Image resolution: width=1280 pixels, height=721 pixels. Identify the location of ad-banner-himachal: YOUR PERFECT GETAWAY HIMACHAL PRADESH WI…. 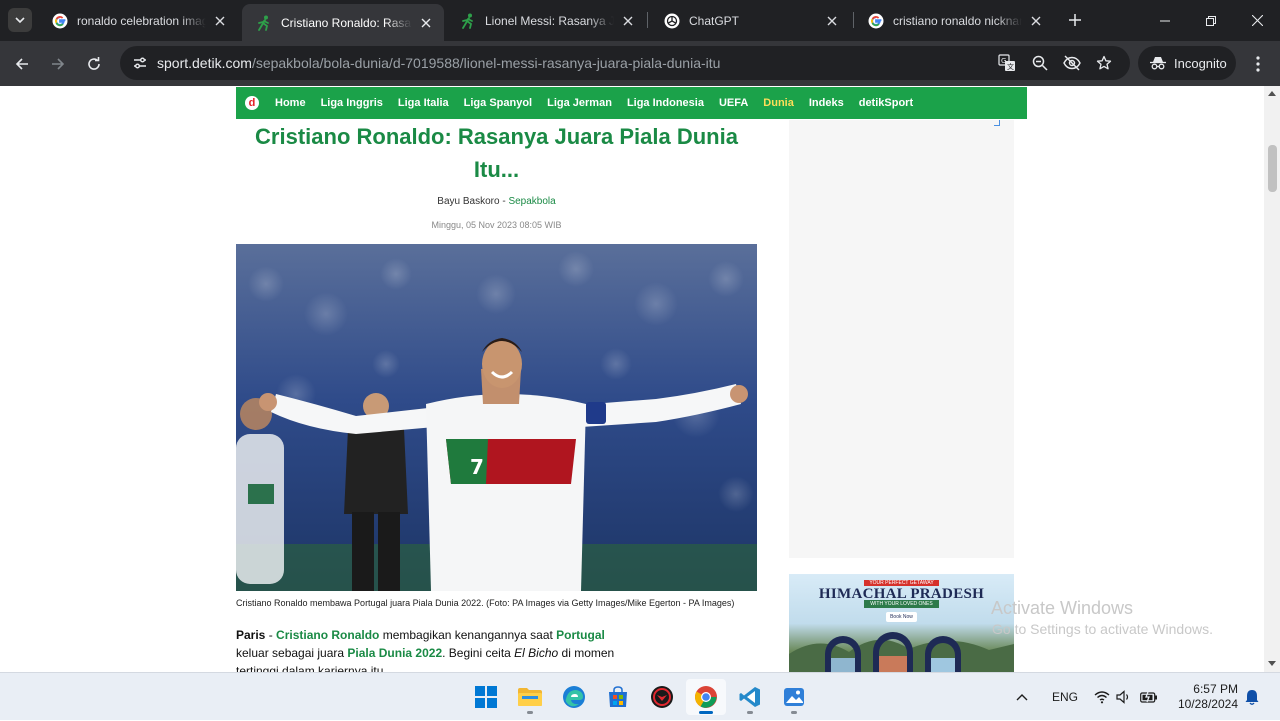
(901, 623).